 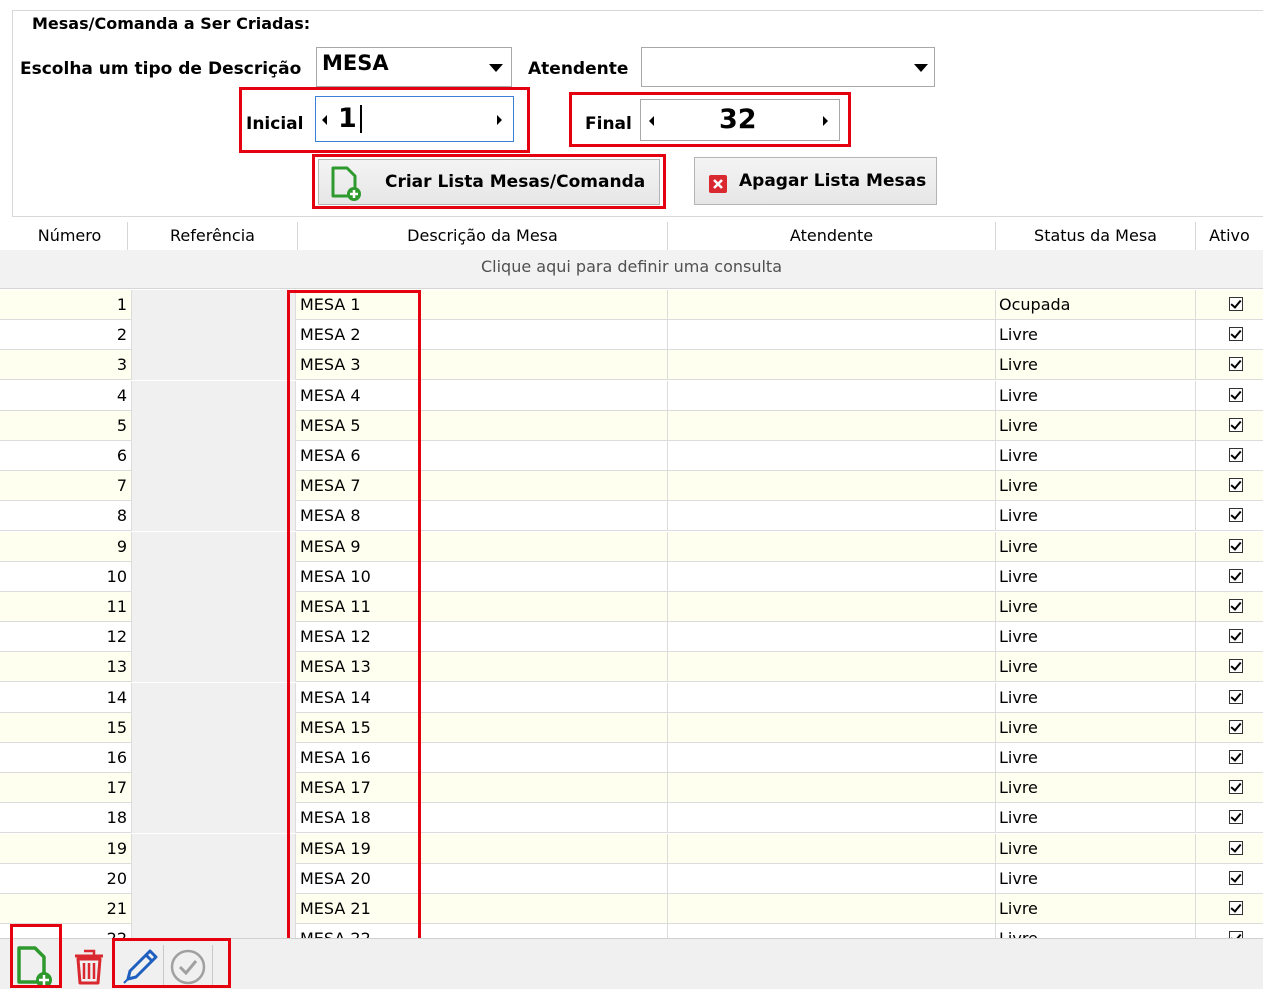 What do you see at coordinates (631, 576) in the screenshot?
I see `table-row: 10 MESA 10 Livre` at bounding box center [631, 576].